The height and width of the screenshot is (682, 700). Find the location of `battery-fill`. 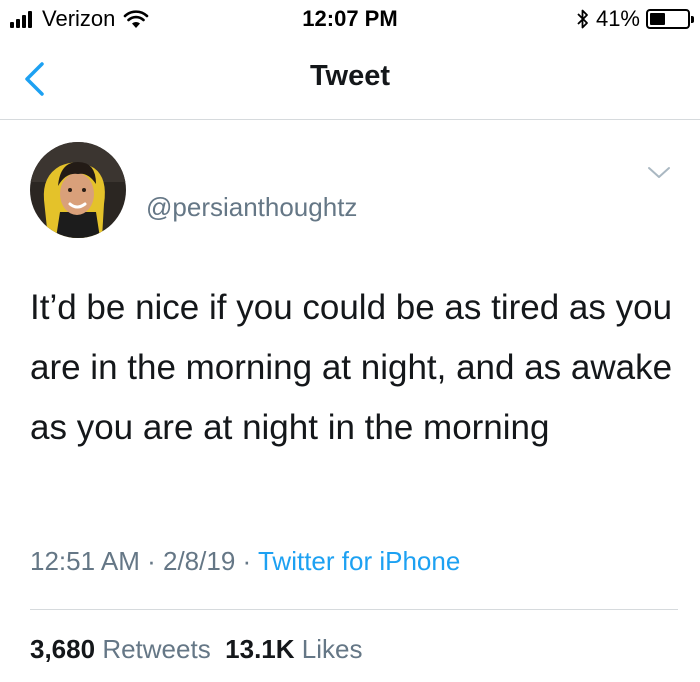

battery-fill is located at coordinates (657, 19).